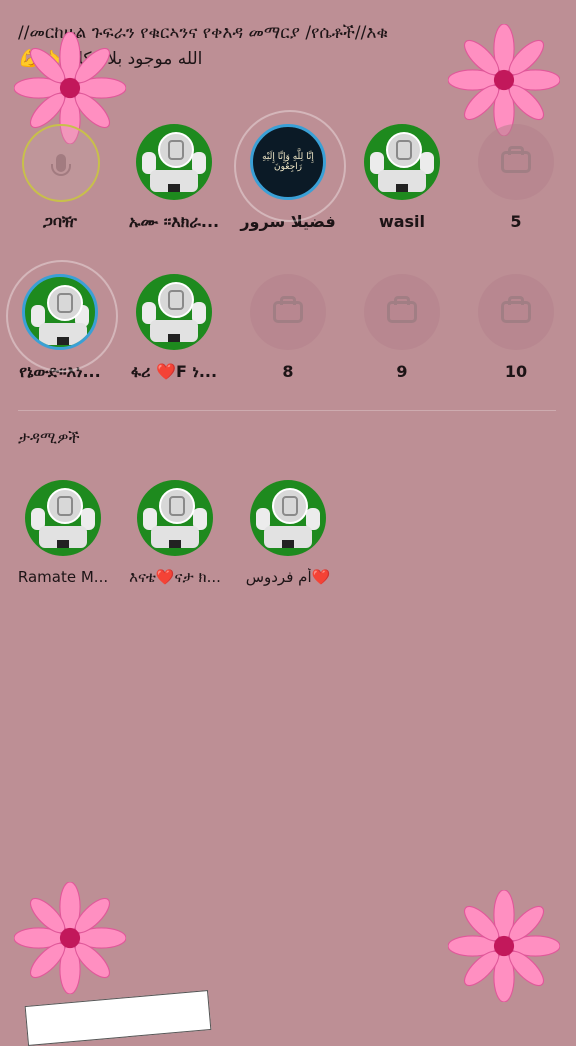  I want to click on seat-4: wasil, so click(402, 176).